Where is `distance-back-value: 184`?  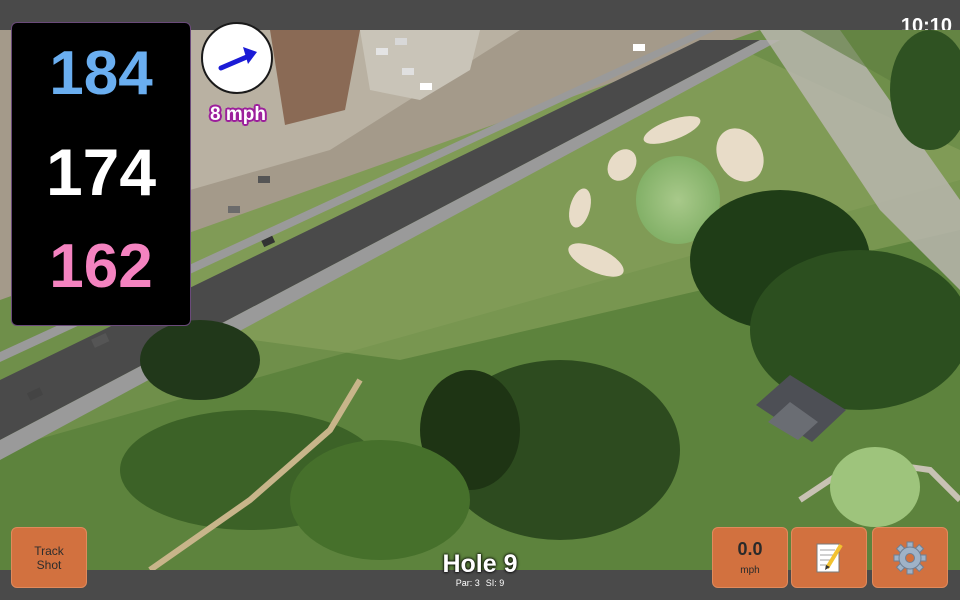 distance-back-value: 184 is located at coordinates (101, 73).